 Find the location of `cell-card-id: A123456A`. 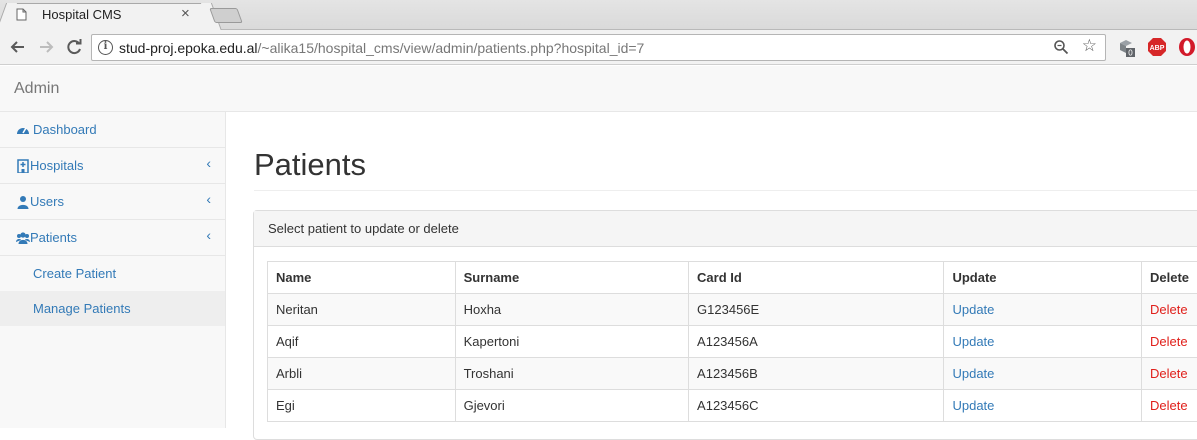

cell-card-id: A123456A is located at coordinates (816, 342).